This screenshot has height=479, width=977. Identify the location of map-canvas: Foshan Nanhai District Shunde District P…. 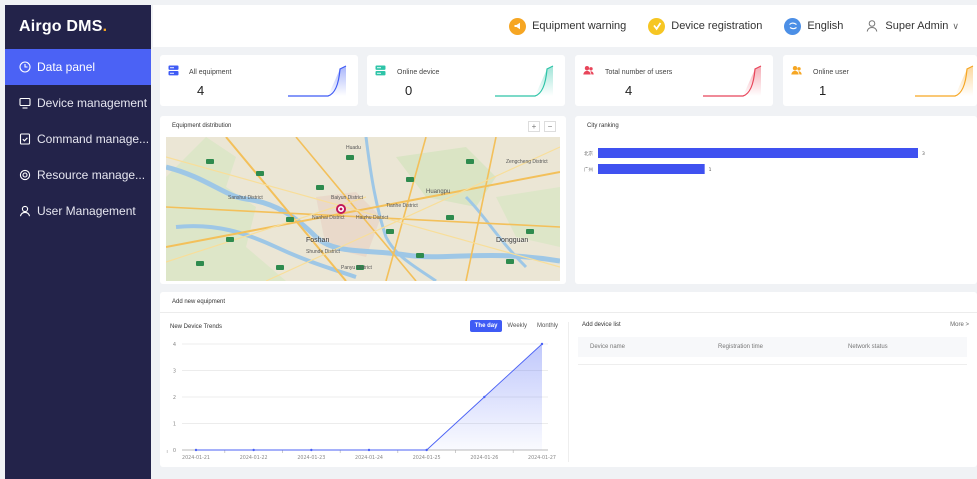
(363, 209).